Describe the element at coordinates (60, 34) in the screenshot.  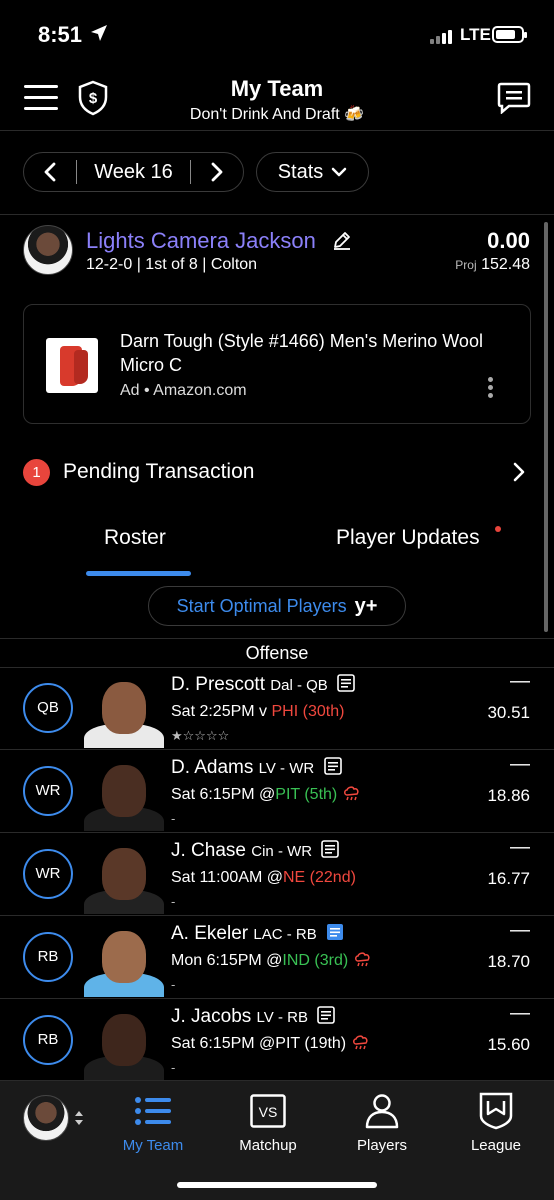
I see `clock: 8:51` at that location.